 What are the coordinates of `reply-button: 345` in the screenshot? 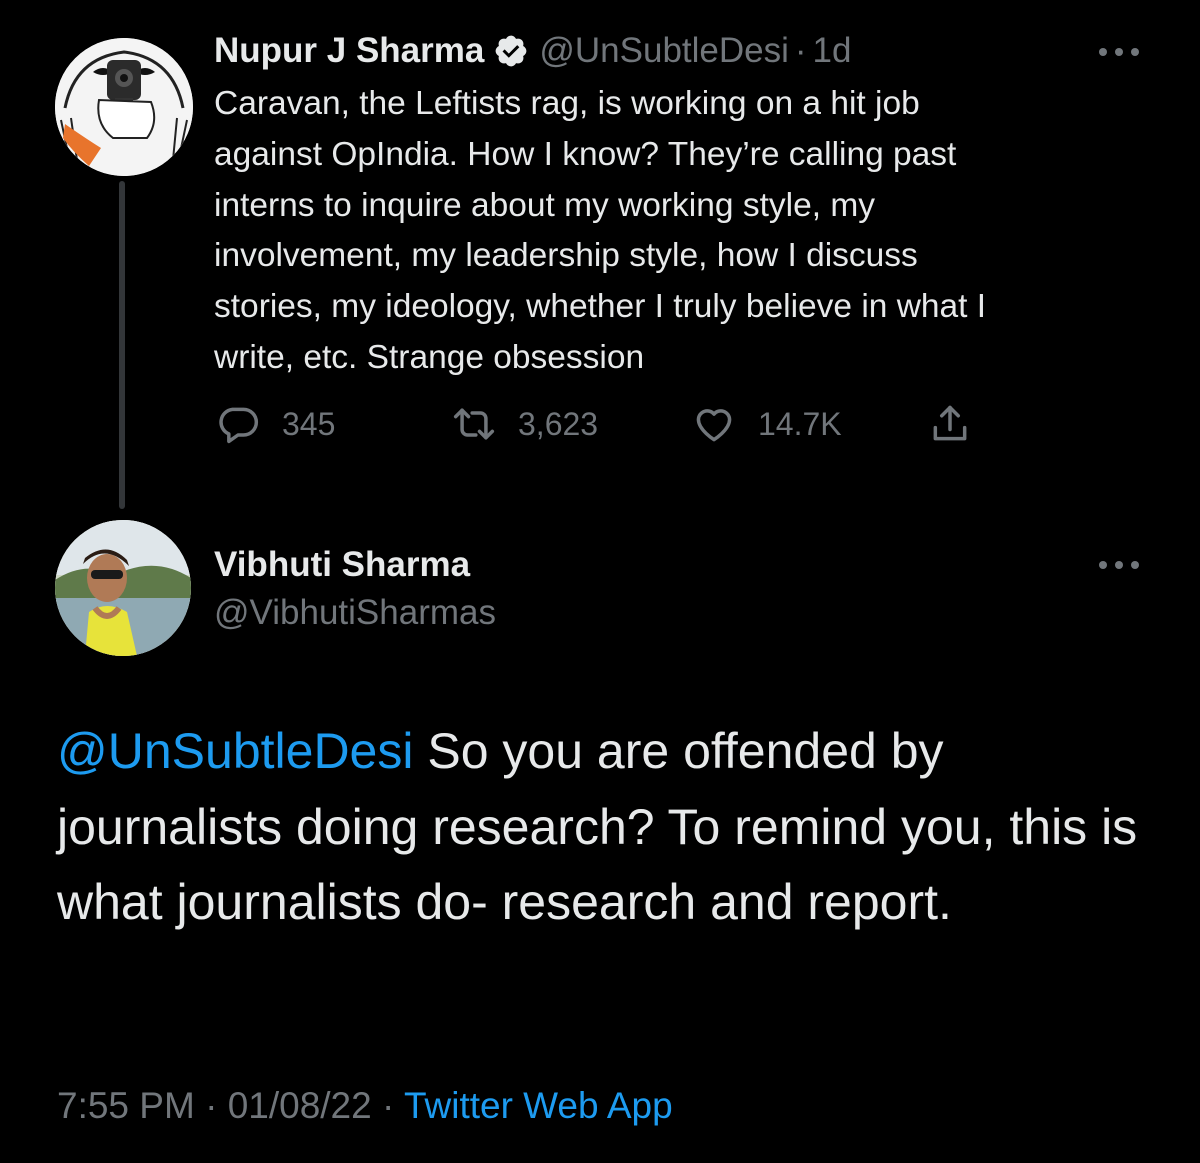 It's located at (275, 424).